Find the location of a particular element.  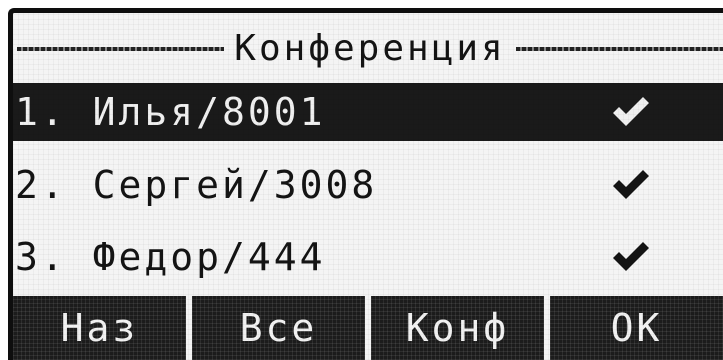

all-softkey-label: Все is located at coordinates (278, 328).